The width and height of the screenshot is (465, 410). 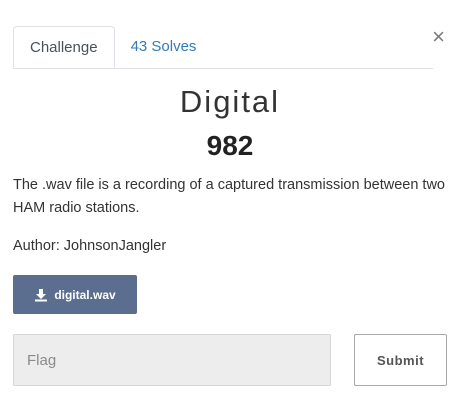 I want to click on tab-solves-label: 43 Solves, so click(x=163, y=46).